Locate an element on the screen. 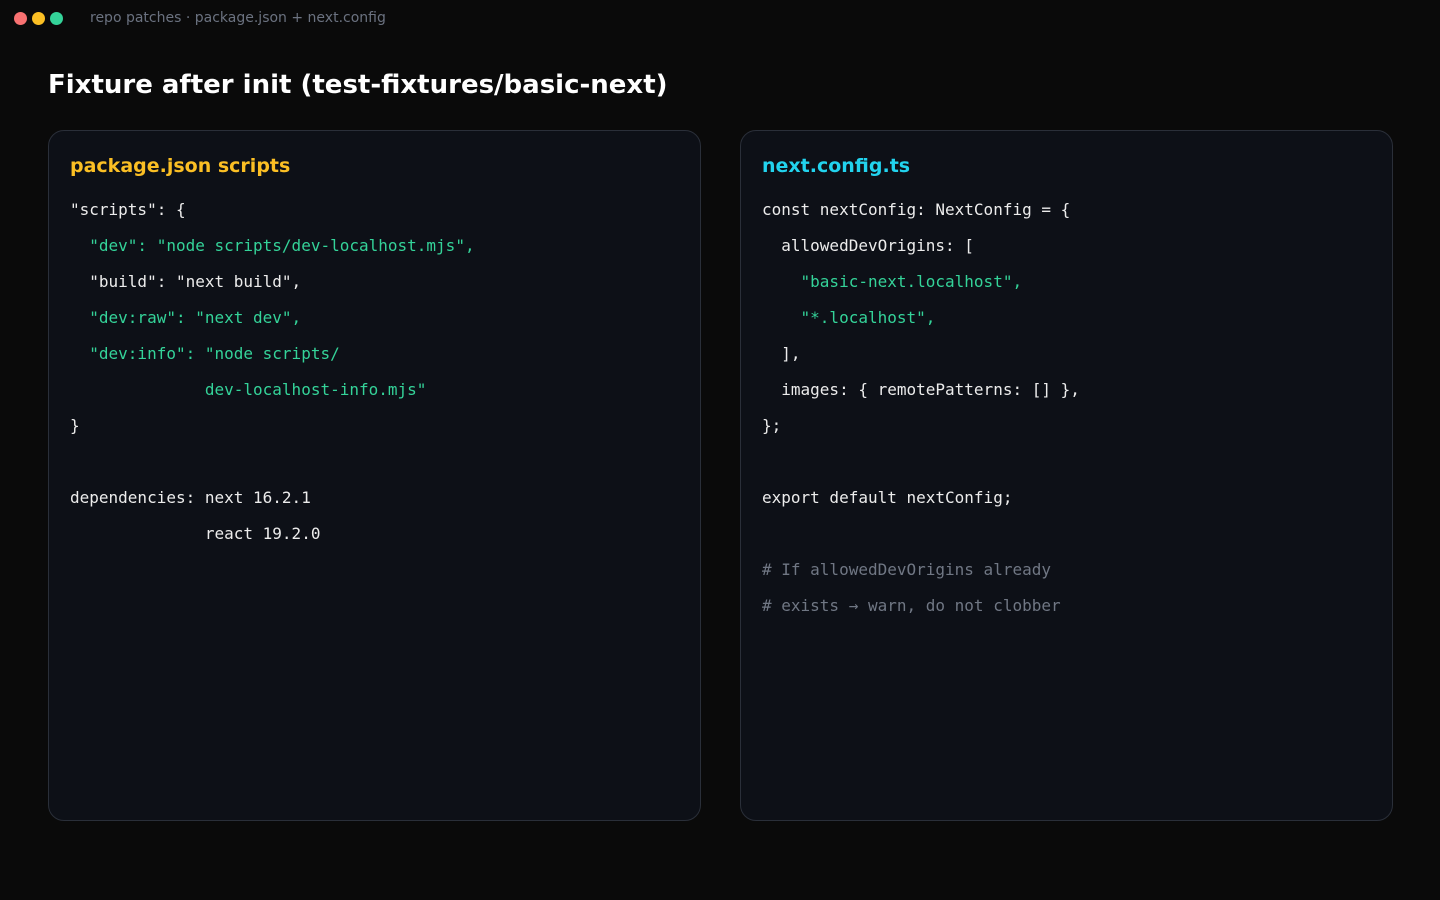 This screenshot has width=1440, height=900. code-line: const nextConfig: NextConfig = { is located at coordinates (916, 209).